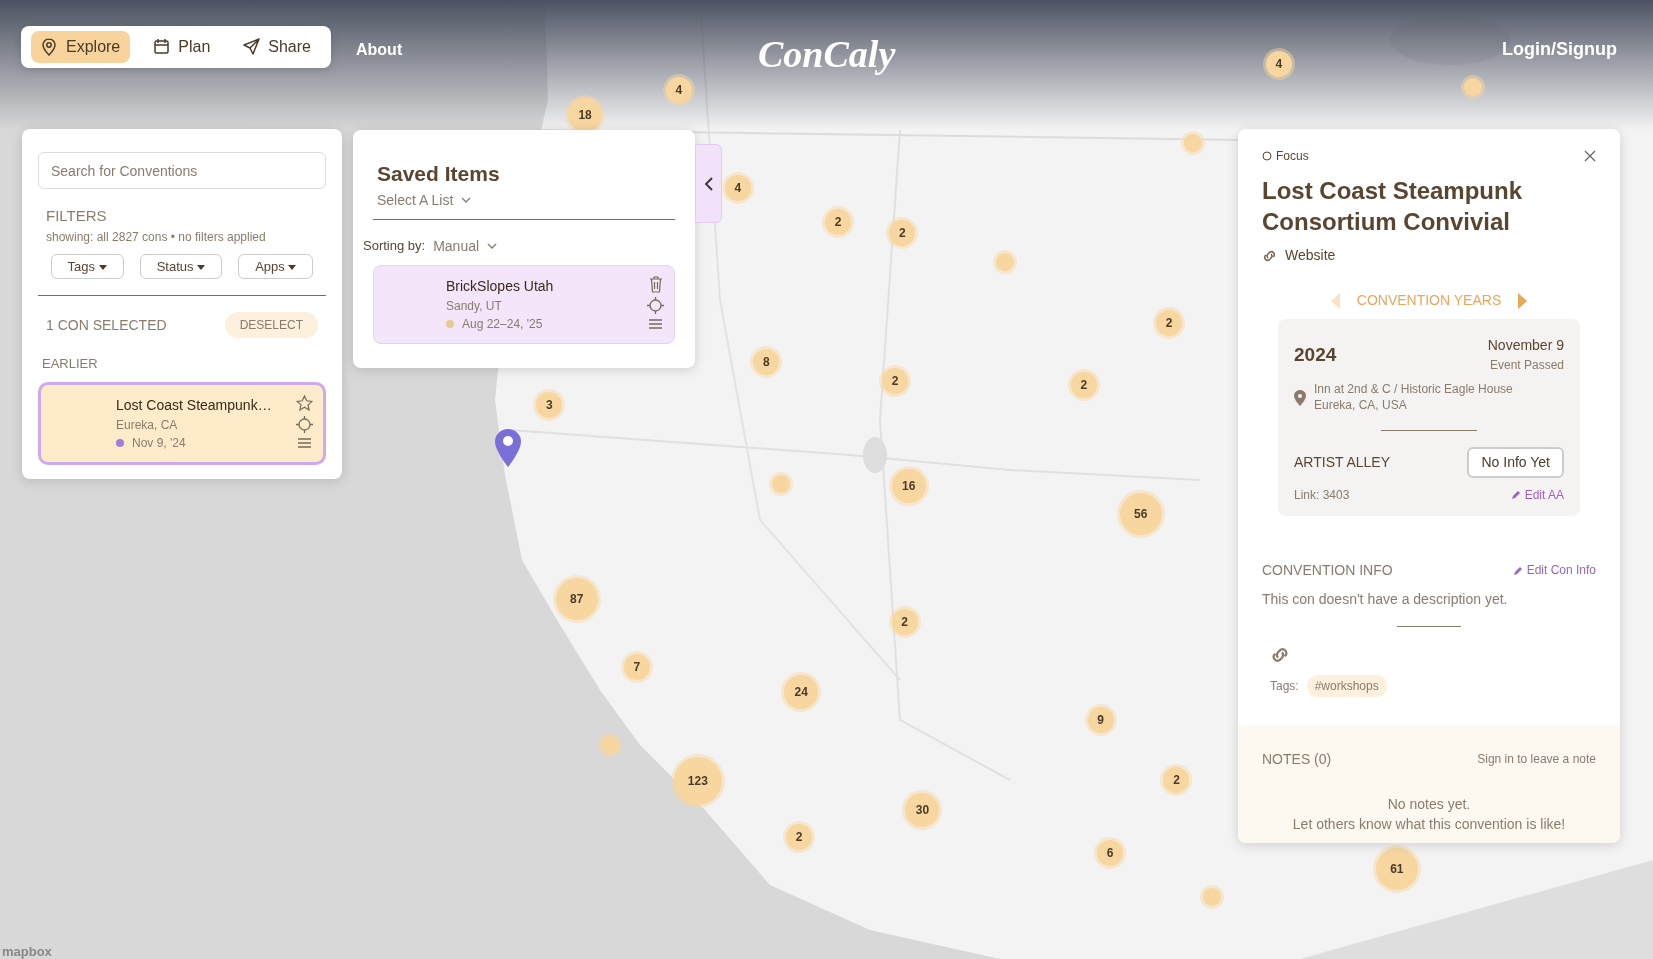  Describe the element at coordinates (415, 200) in the screenshot. I see `list-dropdown: Select A List` at that location.